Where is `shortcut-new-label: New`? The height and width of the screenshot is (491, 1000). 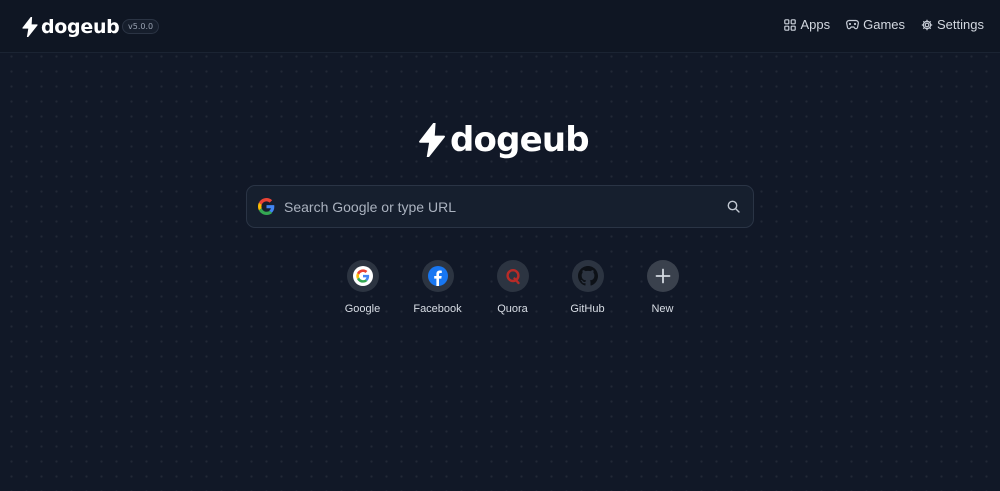
shortcut-new-label: New is located at coordinates (662, 309).